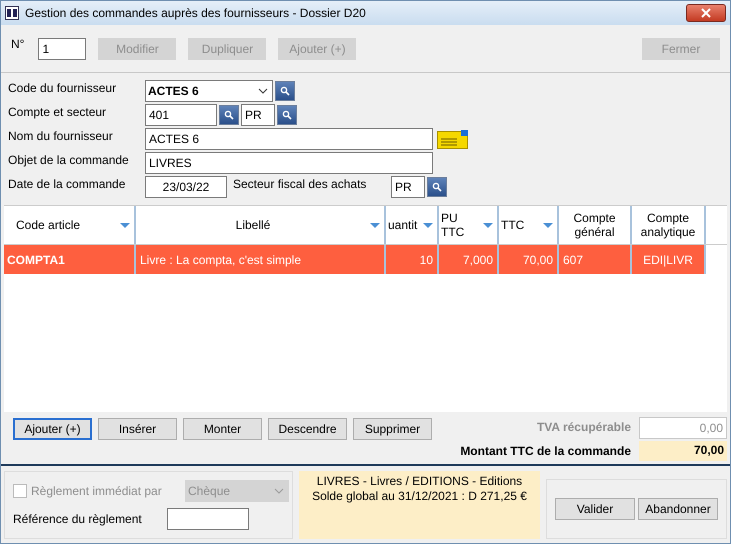 This screenshot has height=544, width=731. I want to click on payment-reference-field, so click(208, 519).